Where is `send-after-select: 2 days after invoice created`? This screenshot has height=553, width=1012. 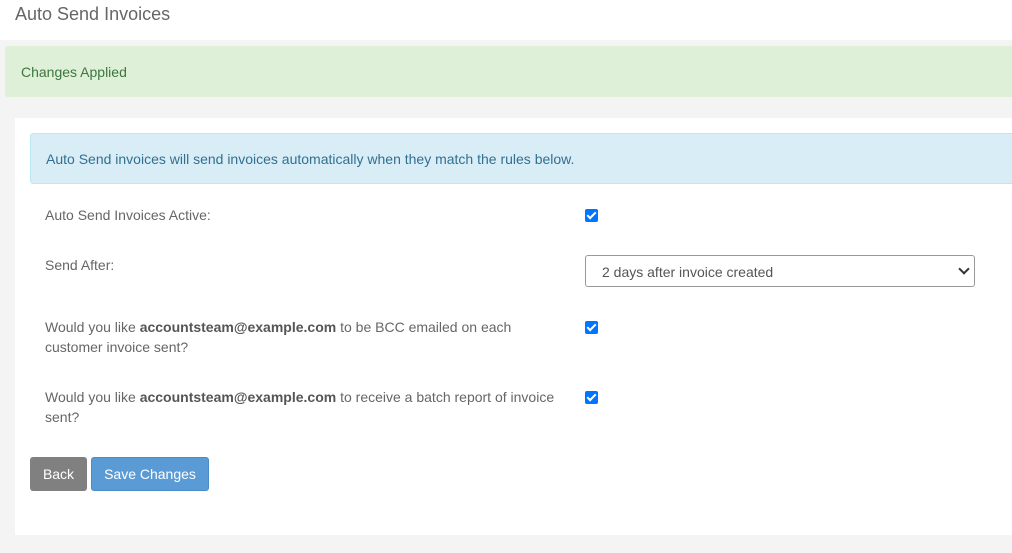 send-after-select: 2 days after invoice created is located at coordinates (780, 271).